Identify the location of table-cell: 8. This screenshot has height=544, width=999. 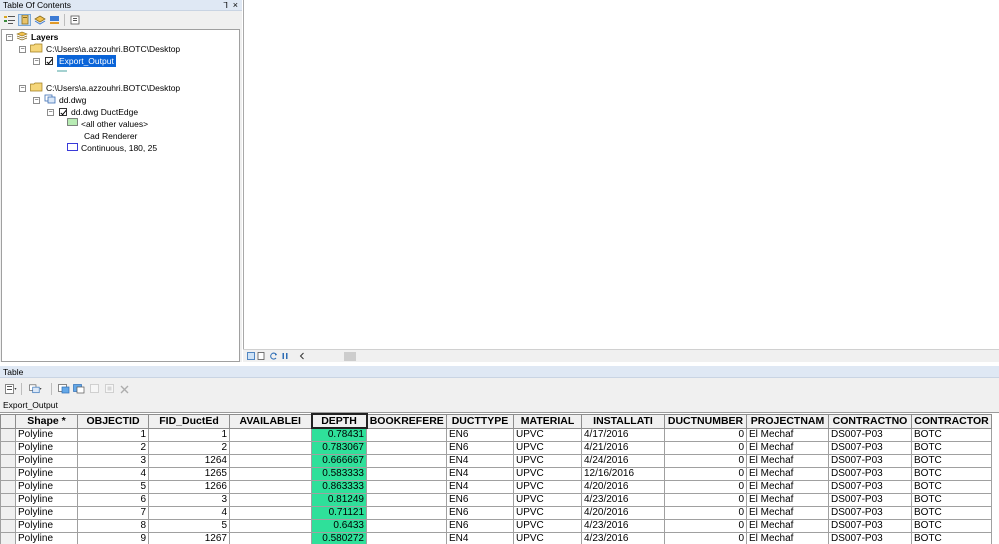
(113, 526).